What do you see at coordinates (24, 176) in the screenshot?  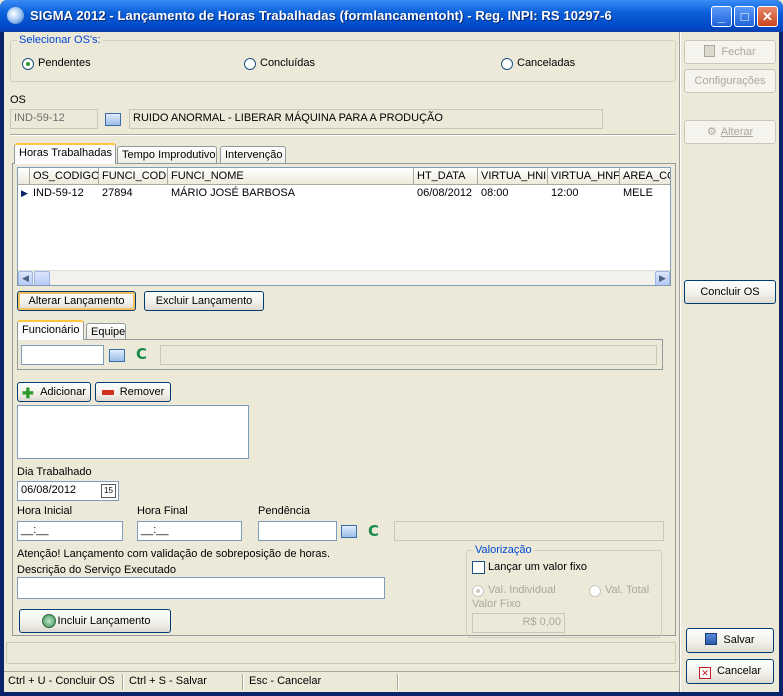 I see `grid-indicator-header` at bounding box center [24, 176].